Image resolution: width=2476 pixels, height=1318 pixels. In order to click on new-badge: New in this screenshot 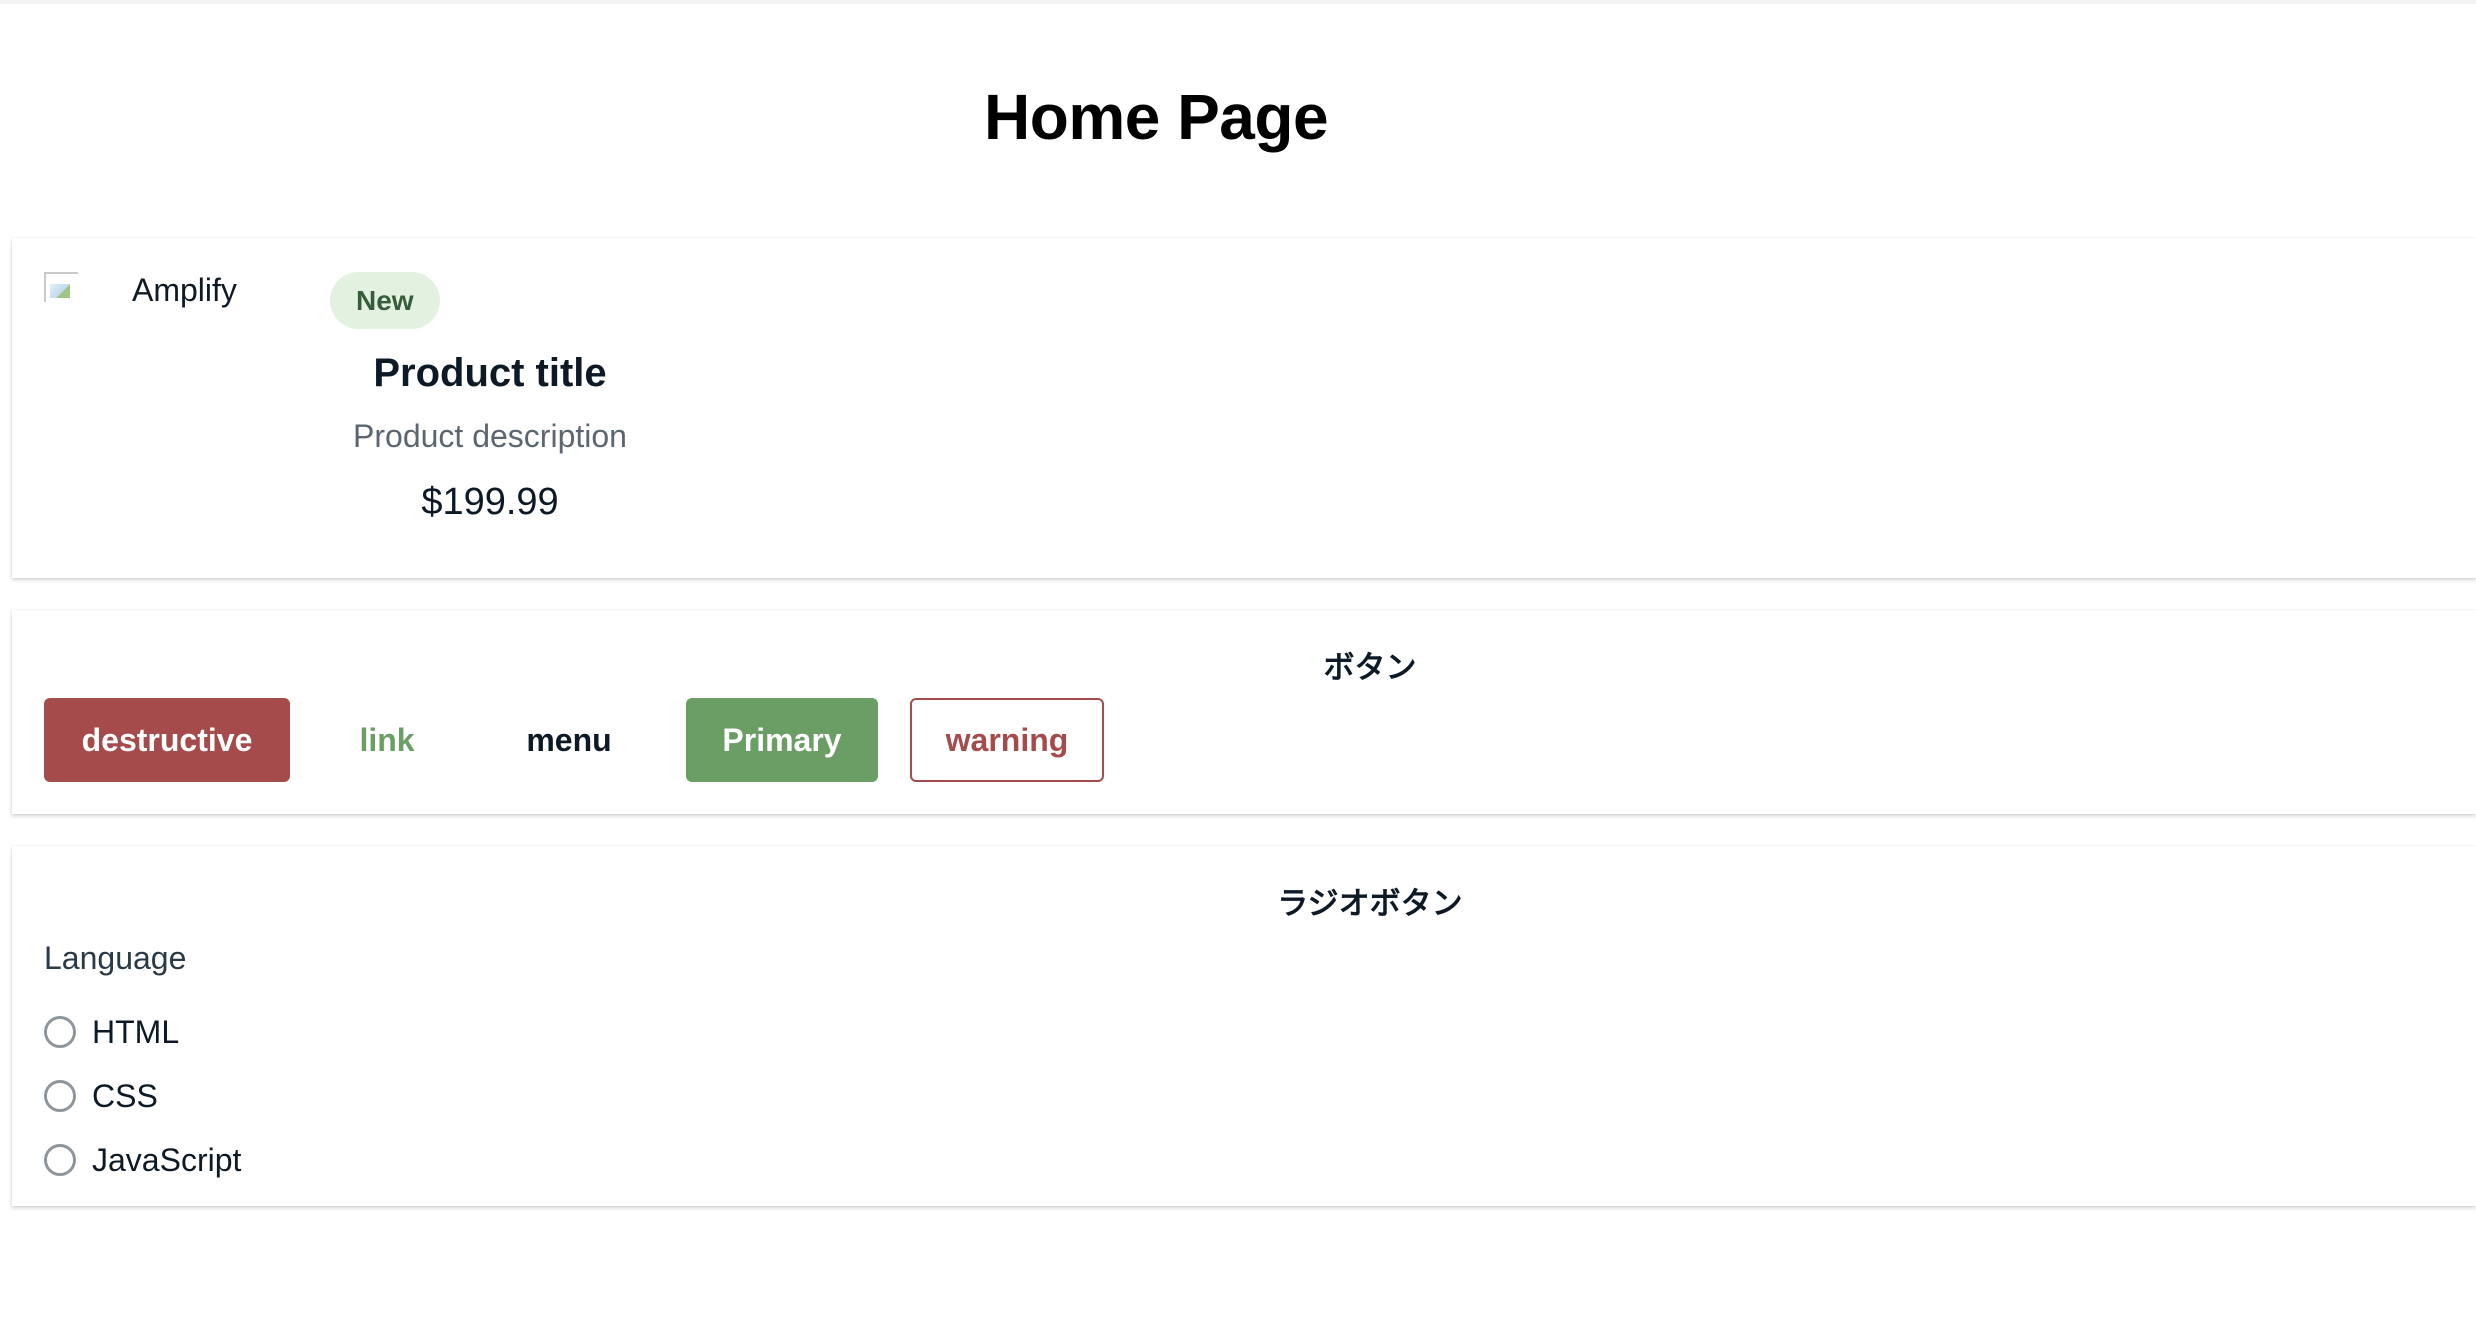, I will do `click(385, 300)`.